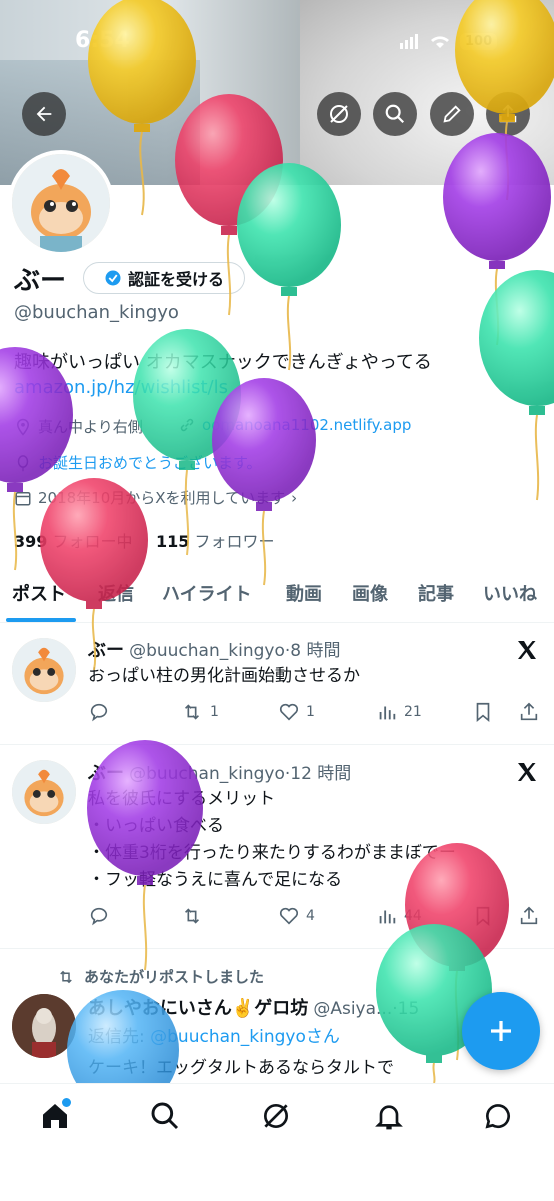 Image resolution: width=554 pixels, height=1201 pixels. I want to click on grok-button, so click(339, 114).